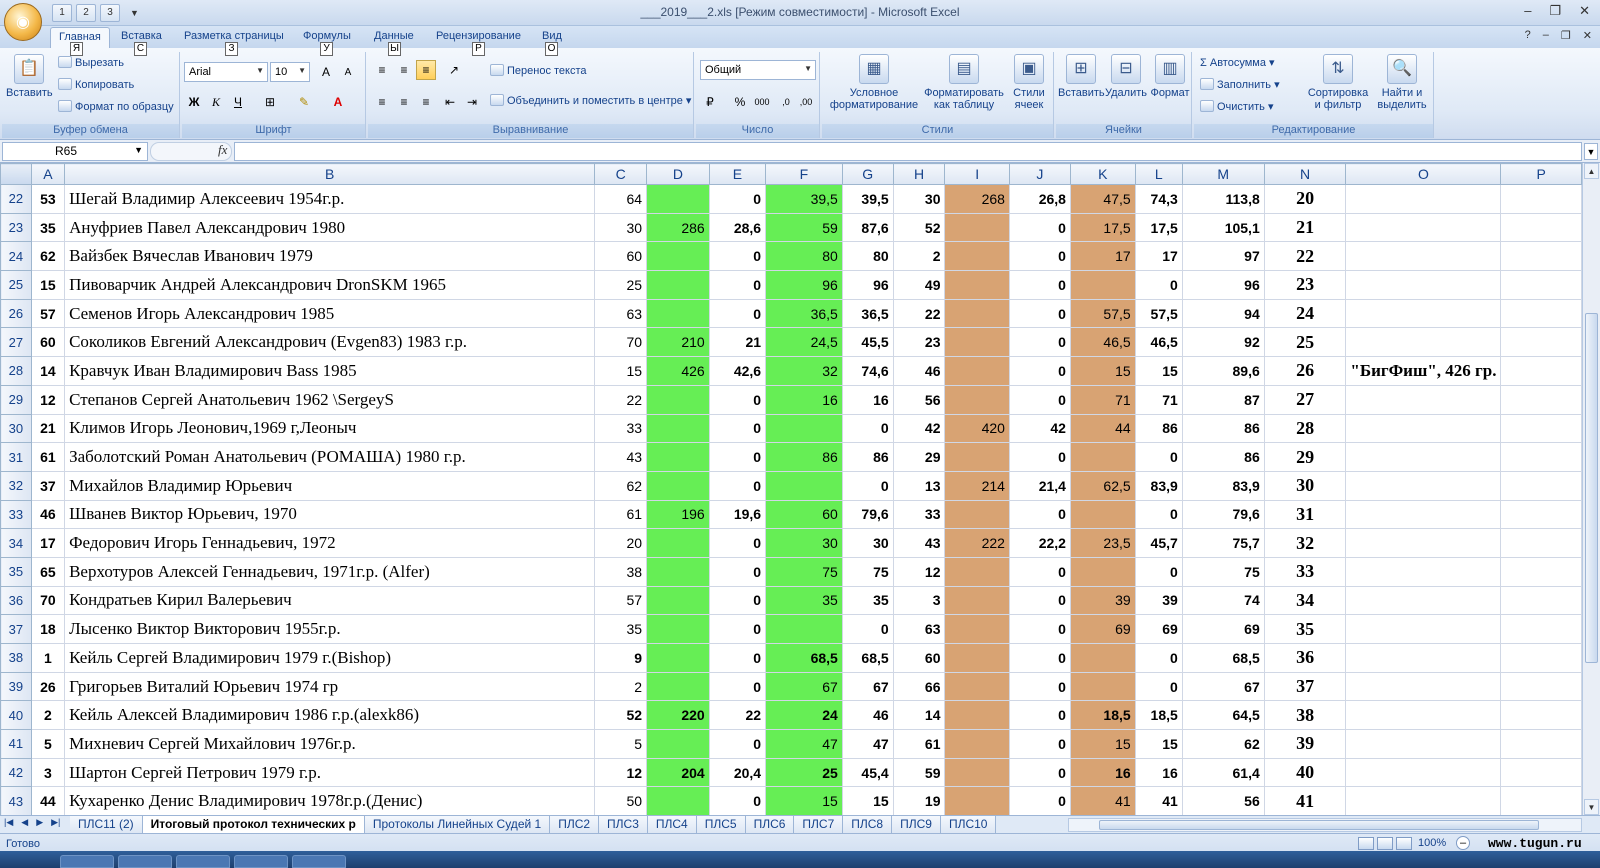 The image size is (1600, 868). I want to click on tab-page-layout: Разметка страницы, so click(234, 36).